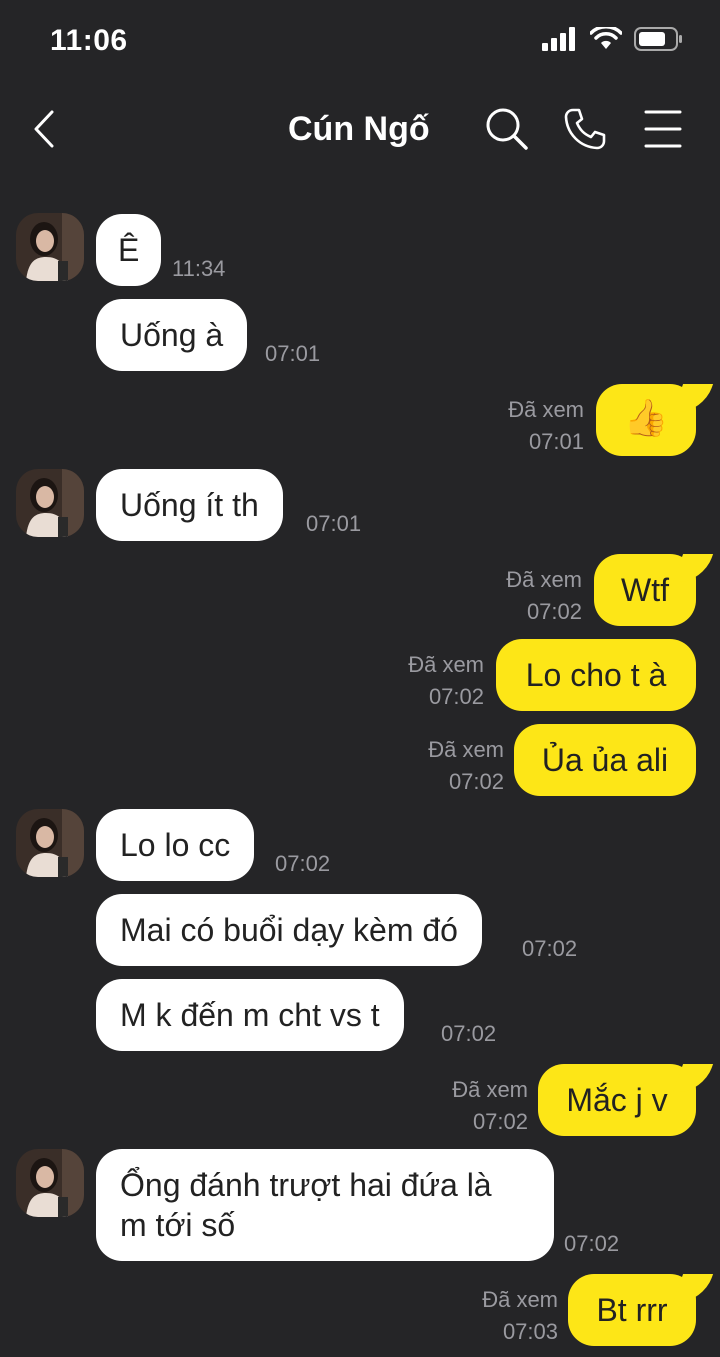 Image resolution: width=720 pixels, height=1357 pixels. I want to click on menu-icon, so click(663, 129).